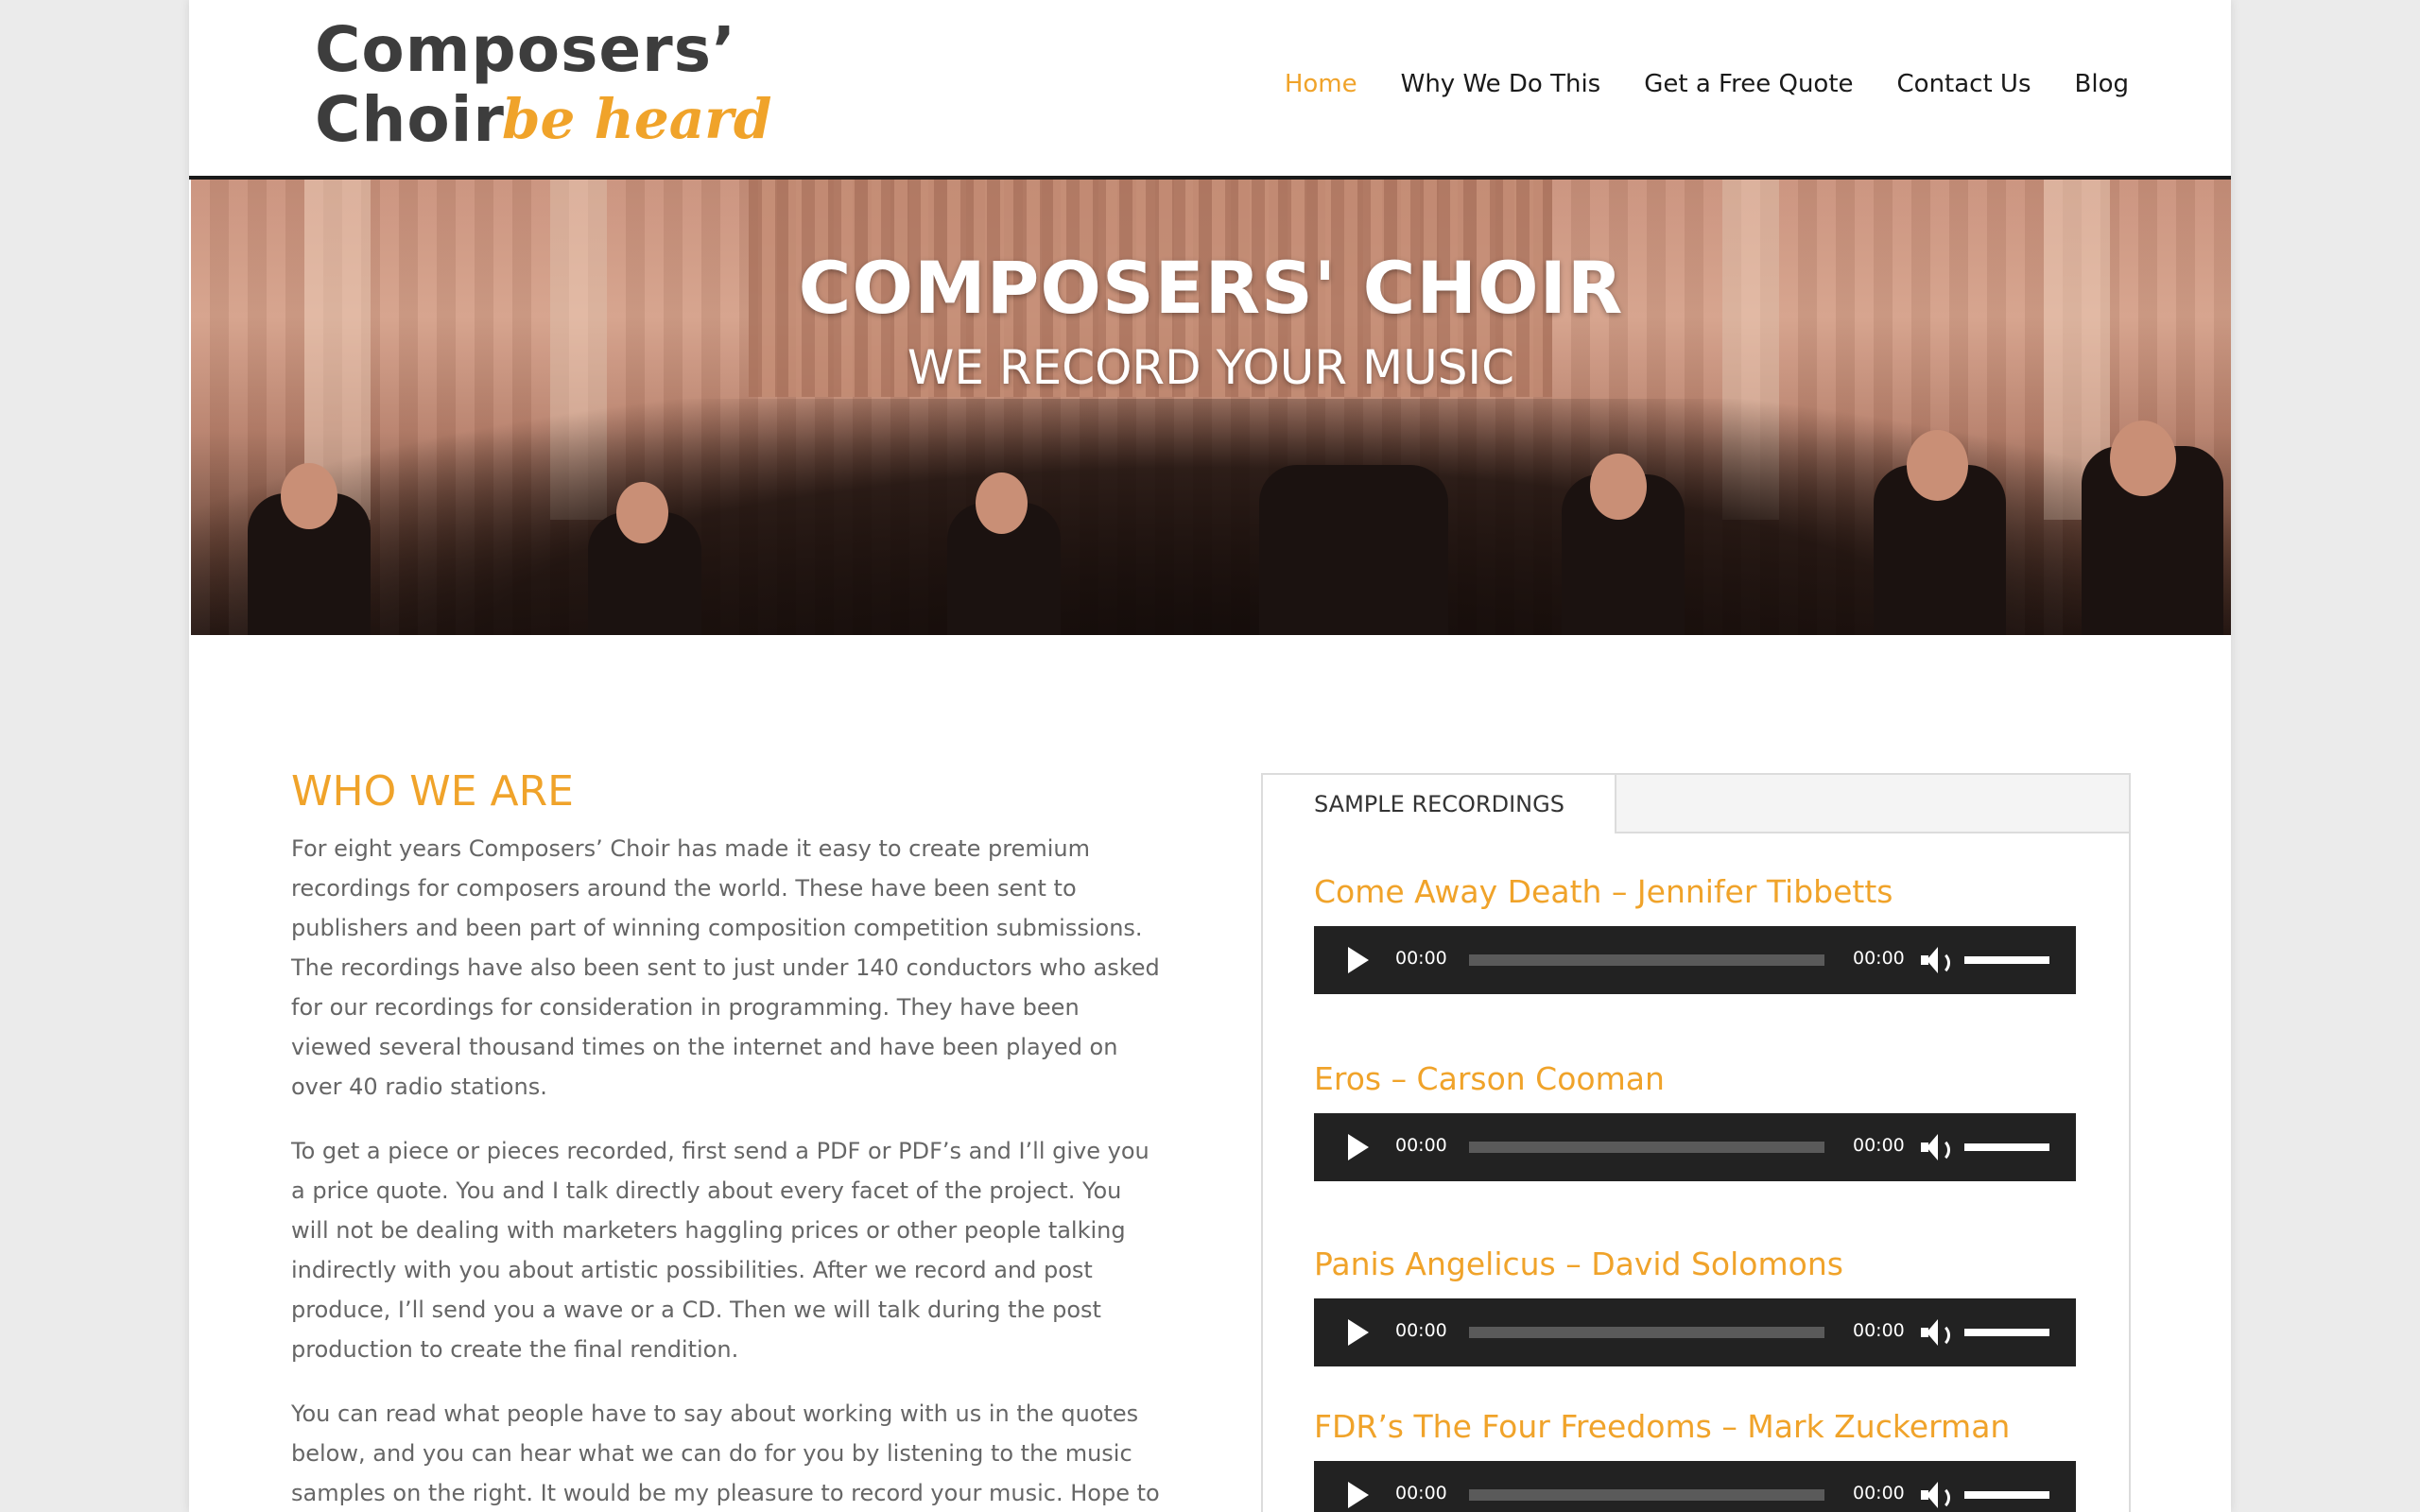 Image resolution: width=2420 pixels, height=1512 pixels. I want to click on recording-title: Panis Angelicus – David Solomons, so click(1578, 1264).